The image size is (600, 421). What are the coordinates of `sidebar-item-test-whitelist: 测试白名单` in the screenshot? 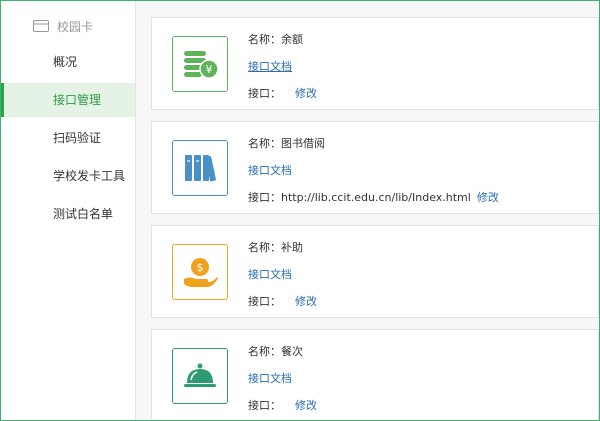 It's located at (68, 214).